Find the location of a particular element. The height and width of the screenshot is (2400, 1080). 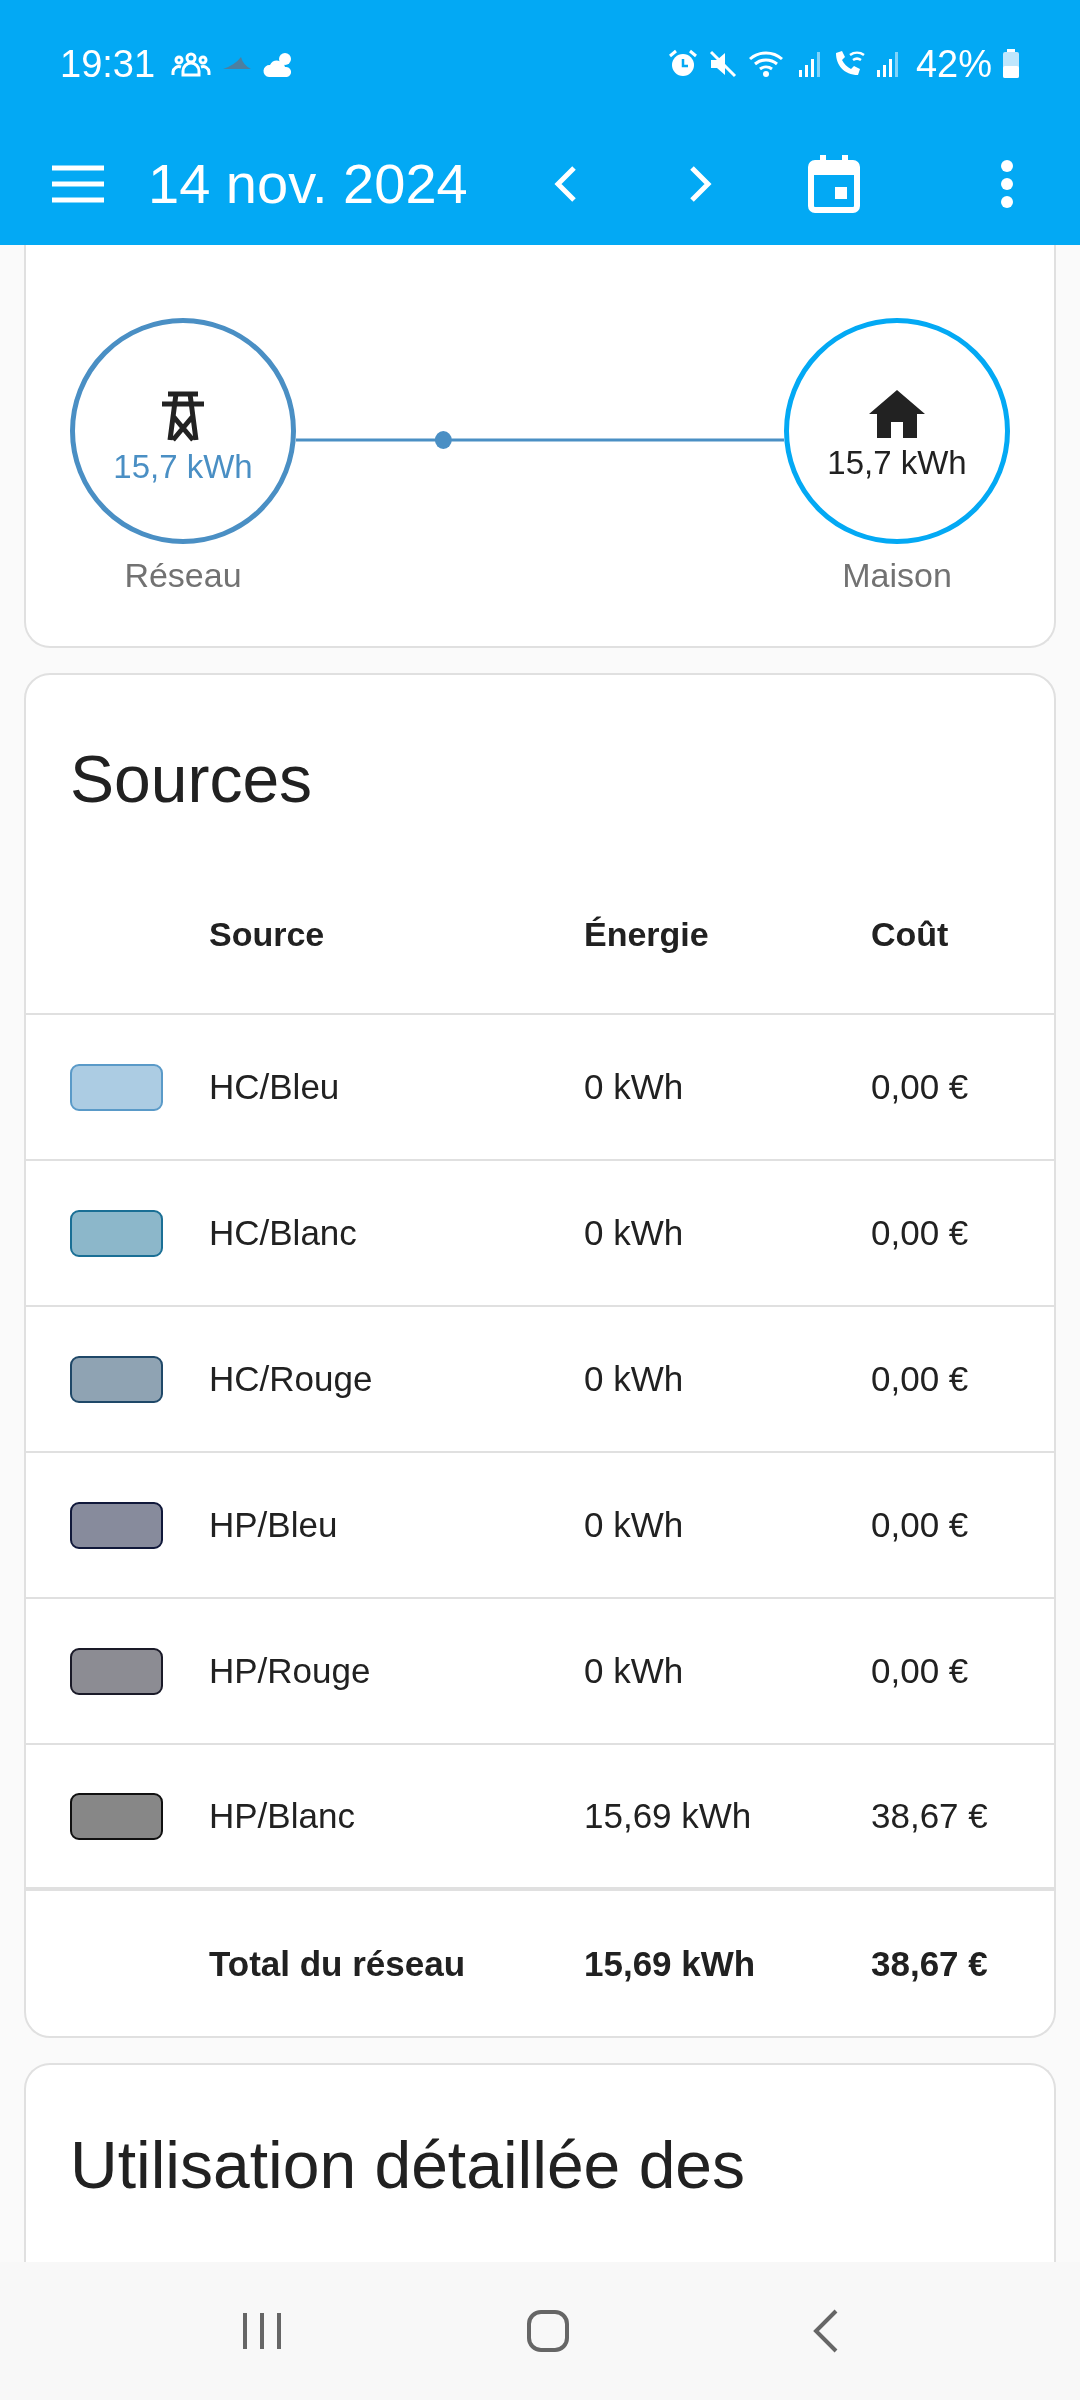

recent-apps-icon is located at coordinates (262, 2331).